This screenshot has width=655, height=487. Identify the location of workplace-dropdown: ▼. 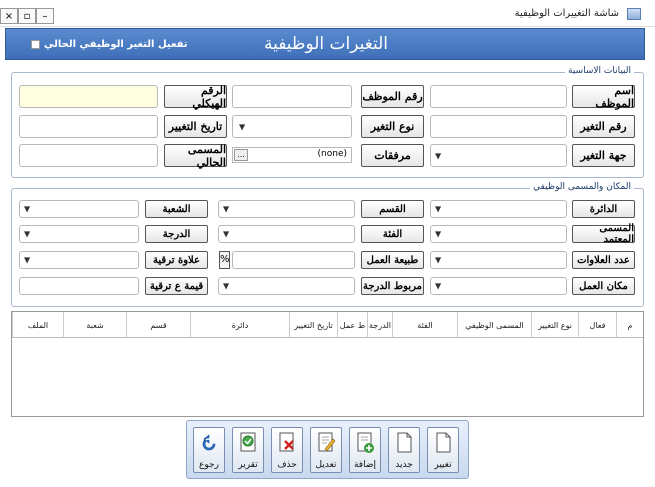
(498, 286).